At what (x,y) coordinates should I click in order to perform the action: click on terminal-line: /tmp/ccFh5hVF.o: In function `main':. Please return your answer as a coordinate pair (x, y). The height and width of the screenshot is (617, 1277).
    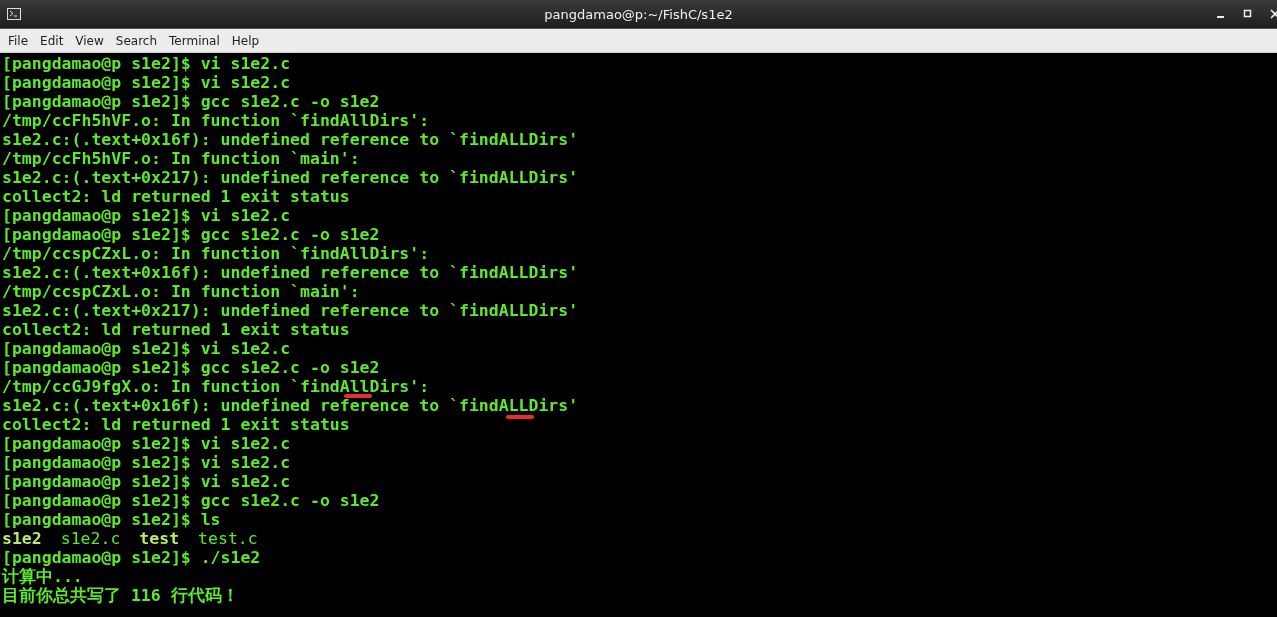
    Looking at the image, I should click on (180, 158).